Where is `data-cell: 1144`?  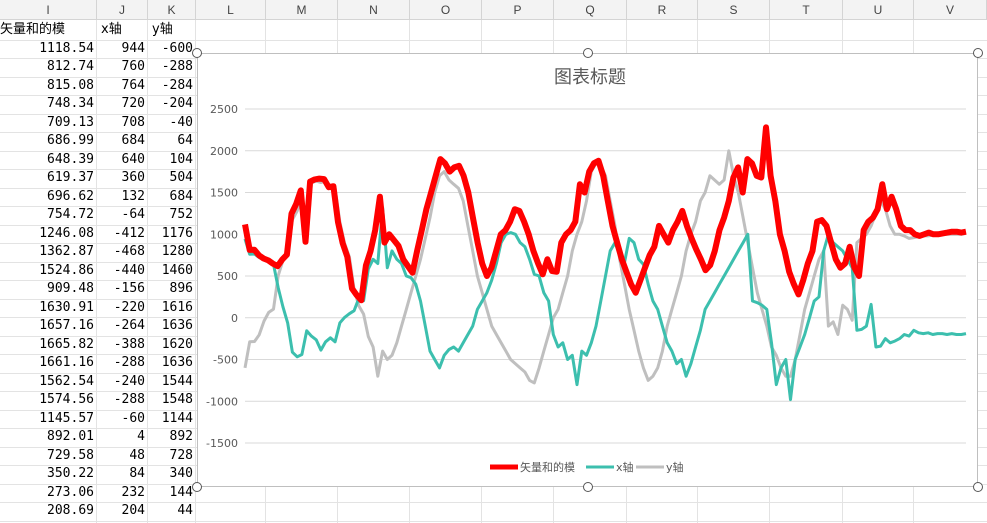
data-cell: 1144 is located at coordinates (172, 419).